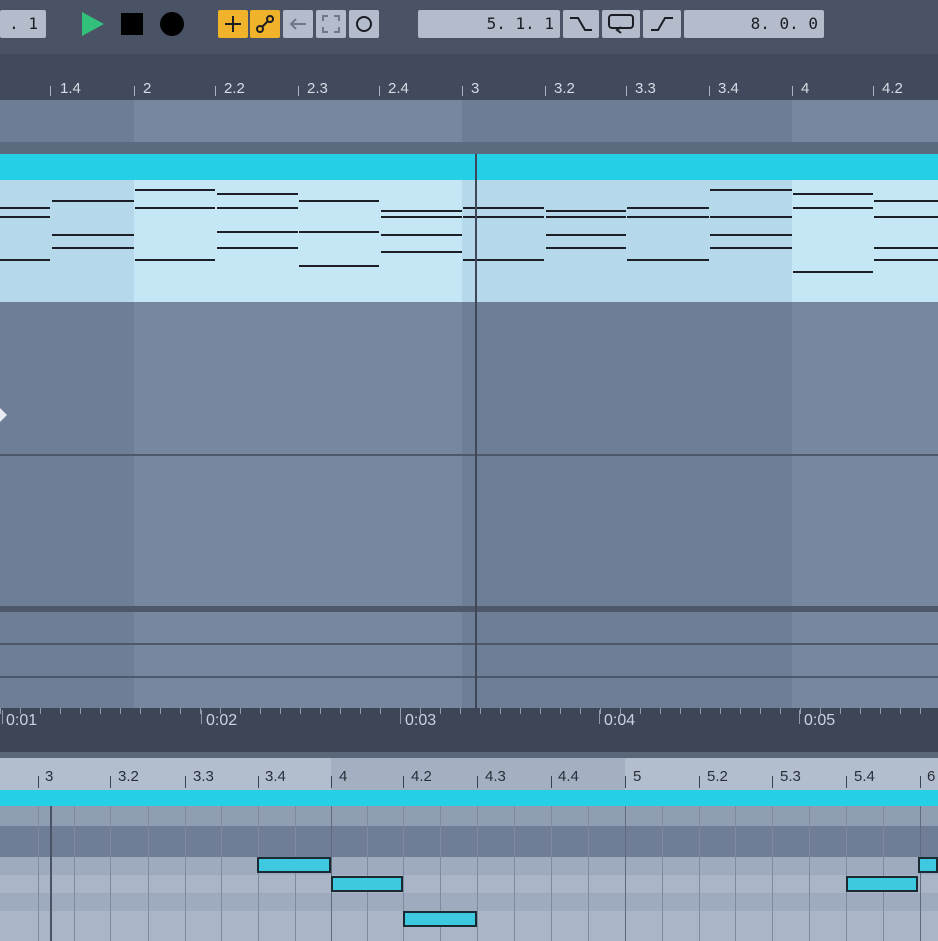 This screenshot has width=938, height=941. I want to click on add-button, so click(233, 24).